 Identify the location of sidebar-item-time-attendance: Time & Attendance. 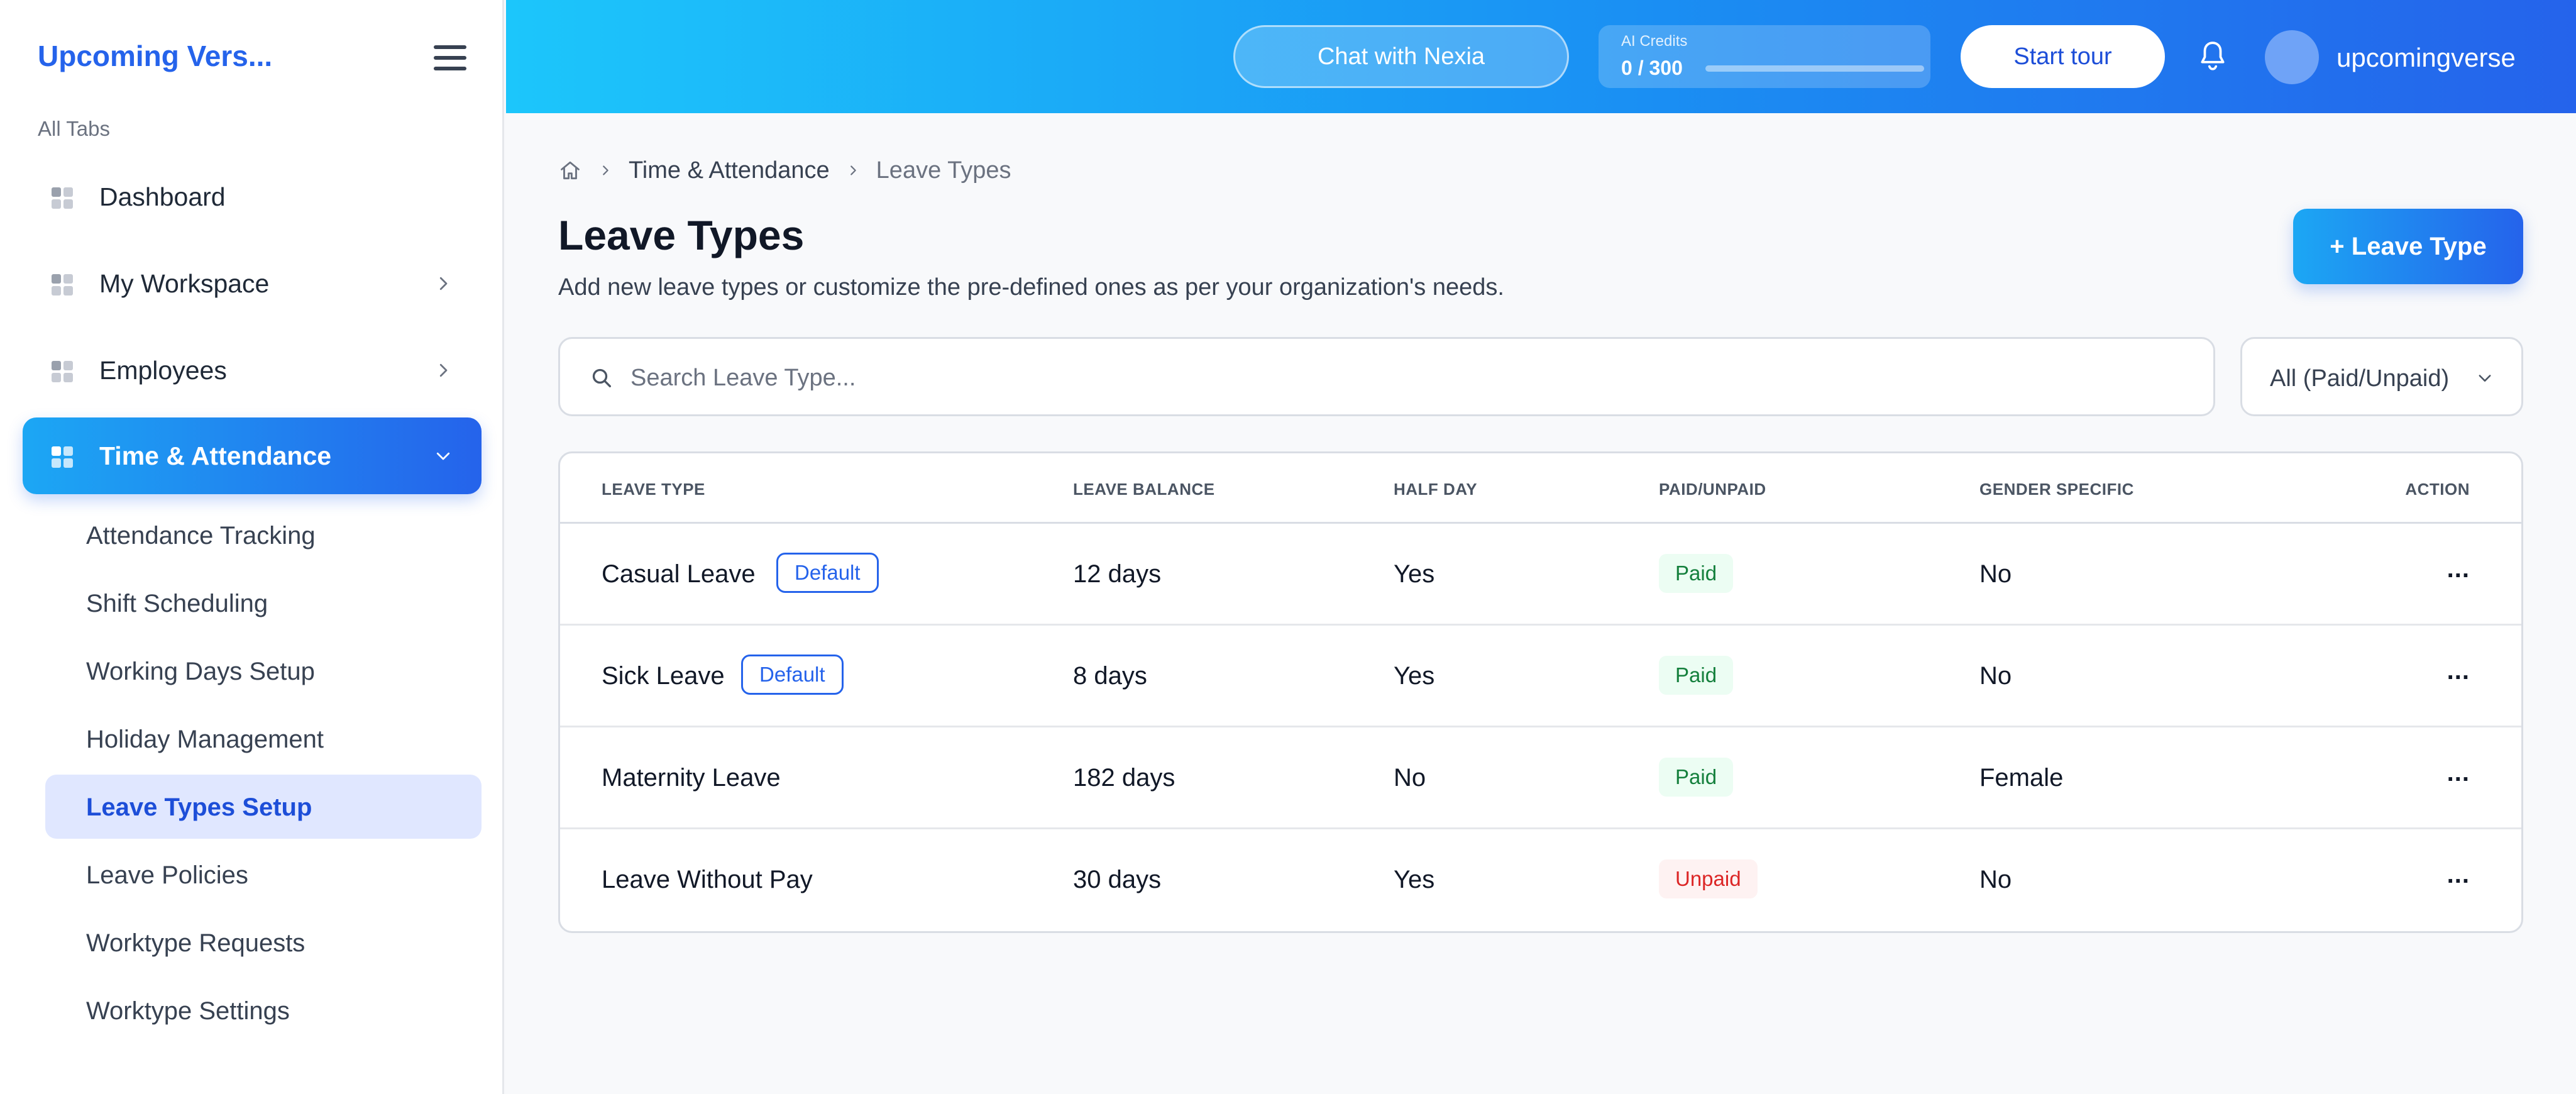
(253, 455).